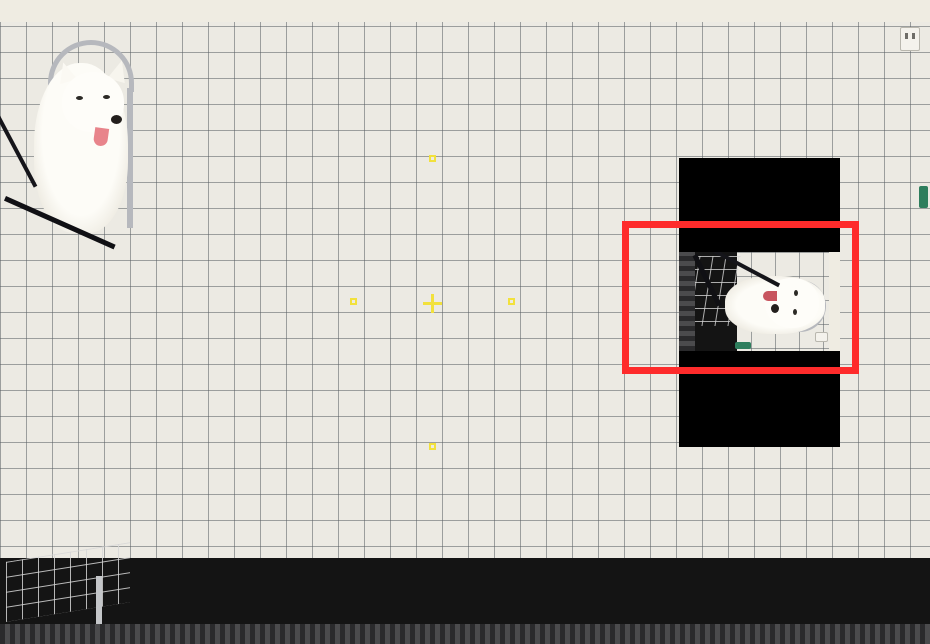 Image resolution: width=930 pixels, height=644 pixels. What do you see at coordinates (687, 301) in the screenshot?
I see `floor-strip-rotated` at bounding box center [687, 301].